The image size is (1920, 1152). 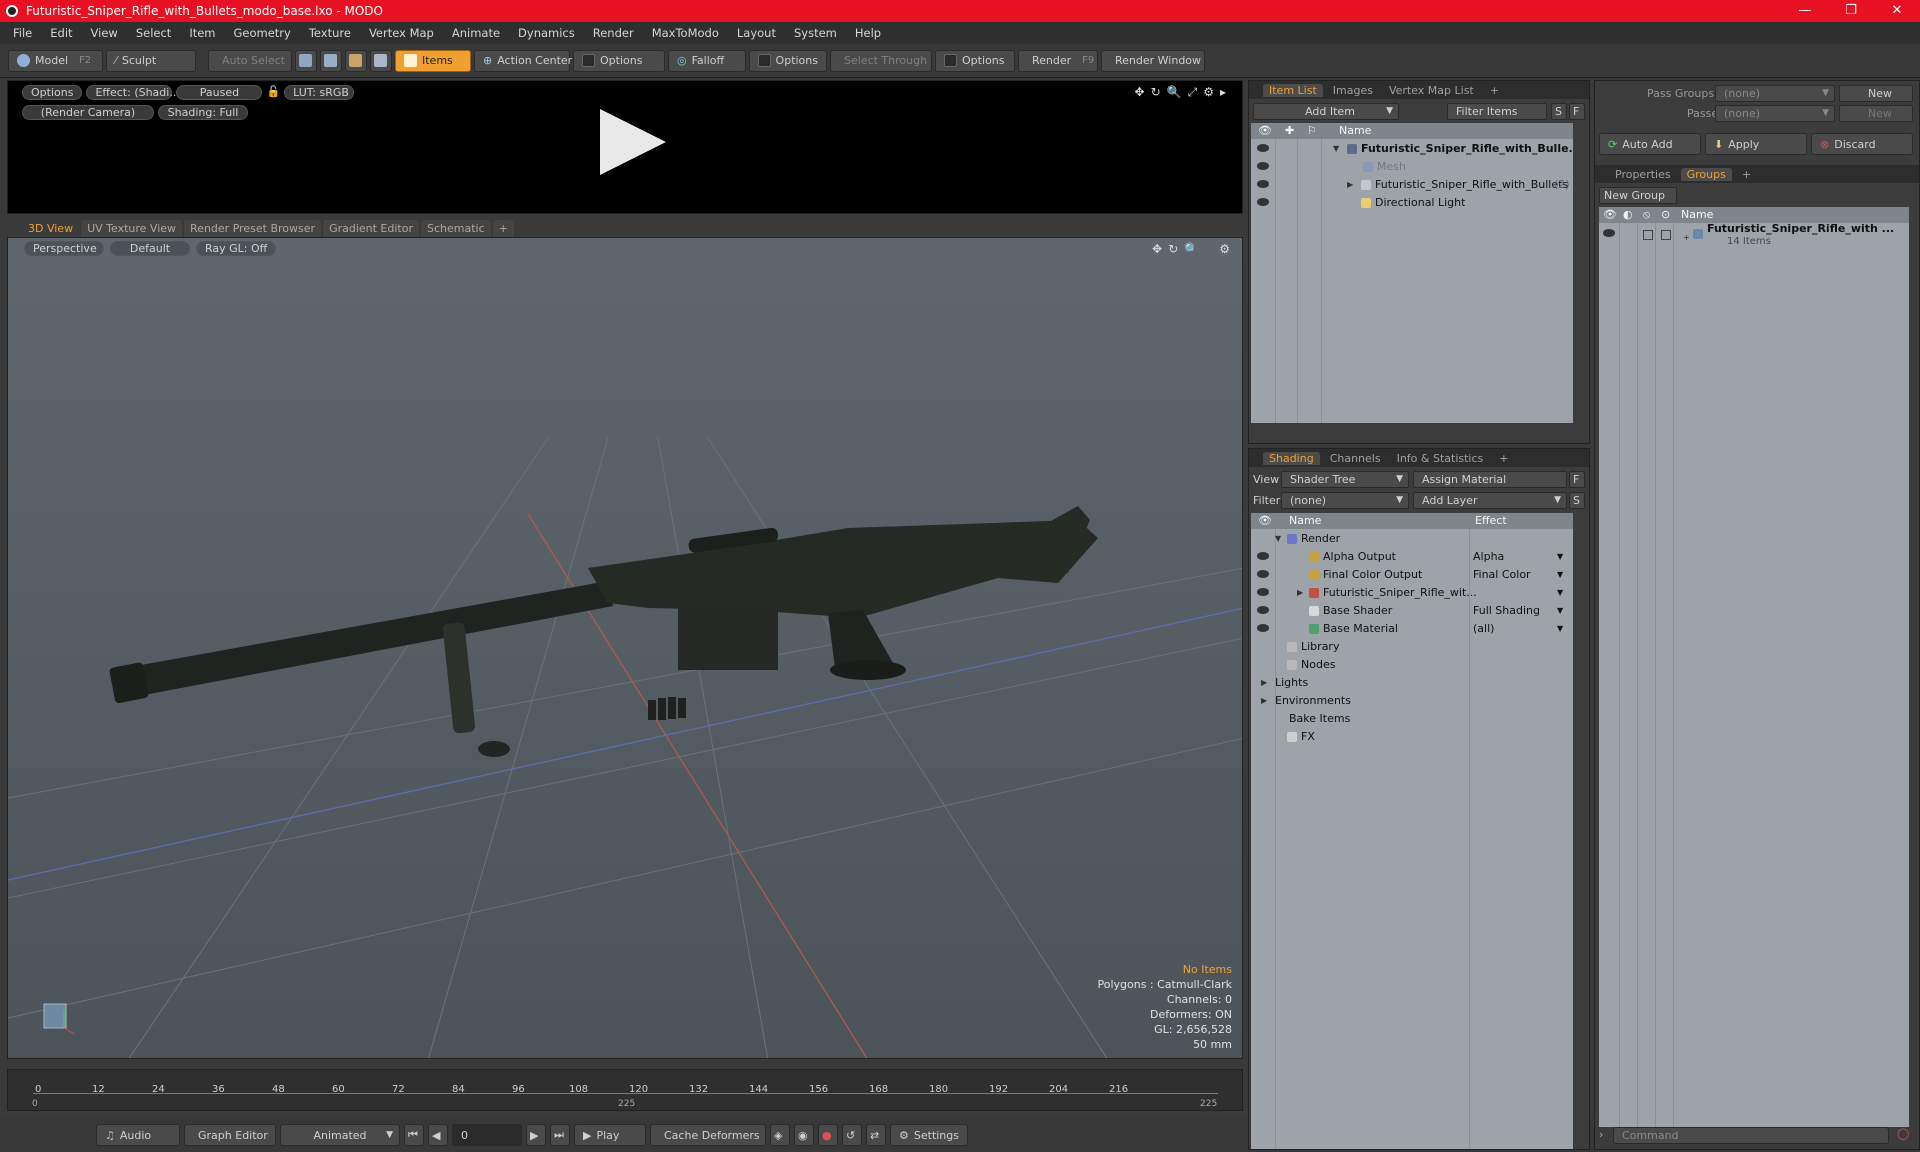 What do you see at coordinates (230, 1135) in the screenshot?
I see `graph-editor-button: Graph Editor` at bounding box center [230, 1135].